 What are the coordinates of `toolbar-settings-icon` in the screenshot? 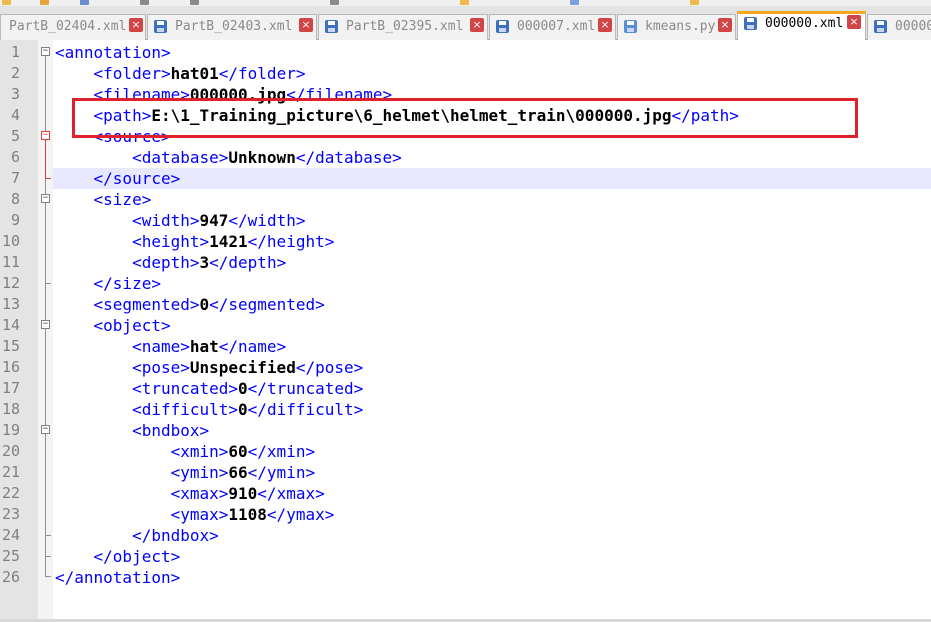 It's located at (694, 2).